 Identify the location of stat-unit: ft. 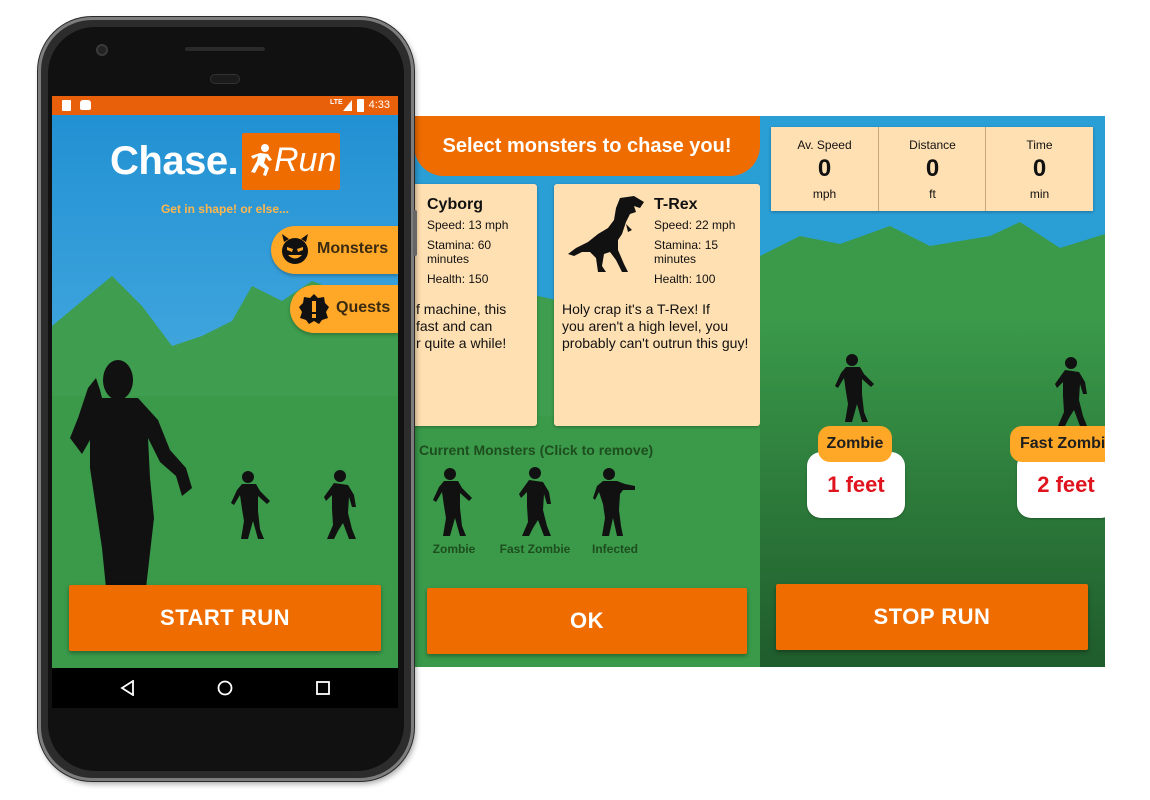
(932, 194).